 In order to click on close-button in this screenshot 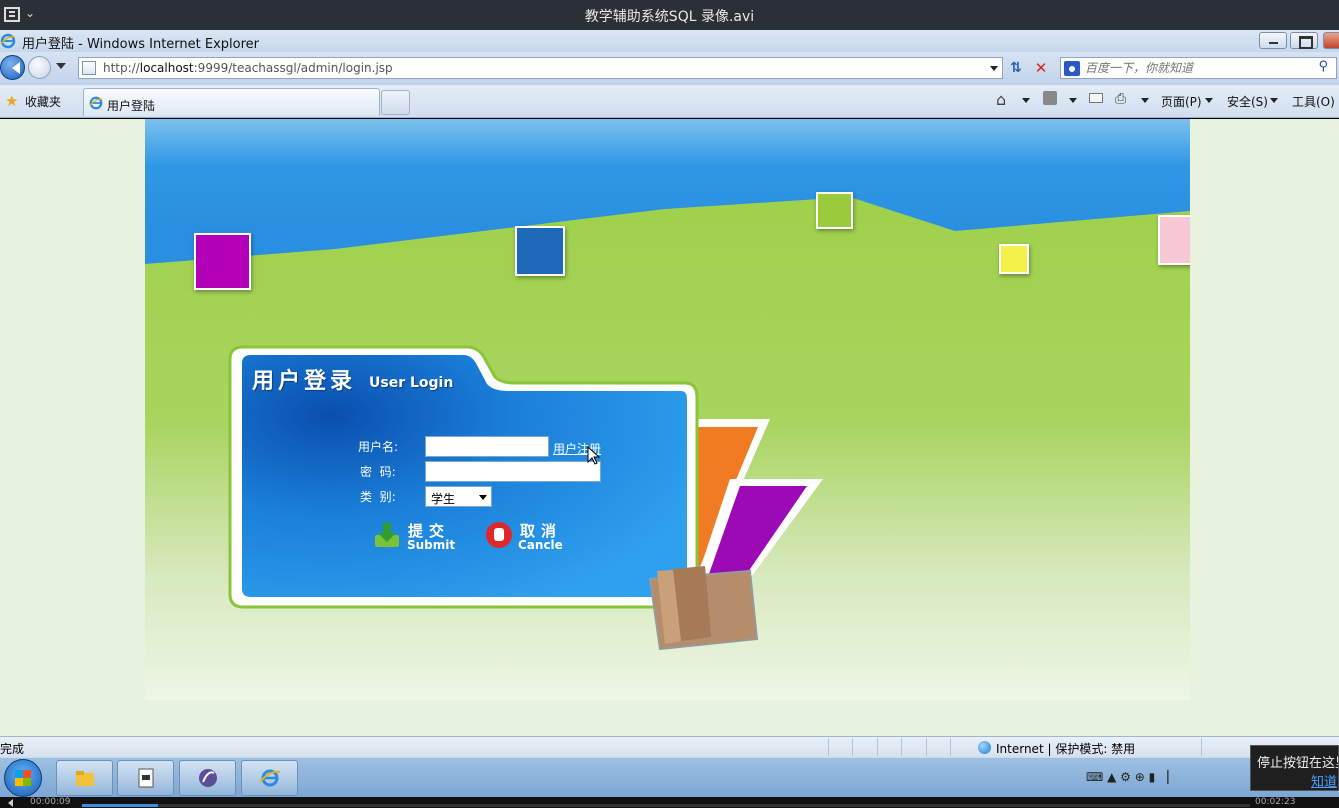, I will do `click(1331, 40)`.